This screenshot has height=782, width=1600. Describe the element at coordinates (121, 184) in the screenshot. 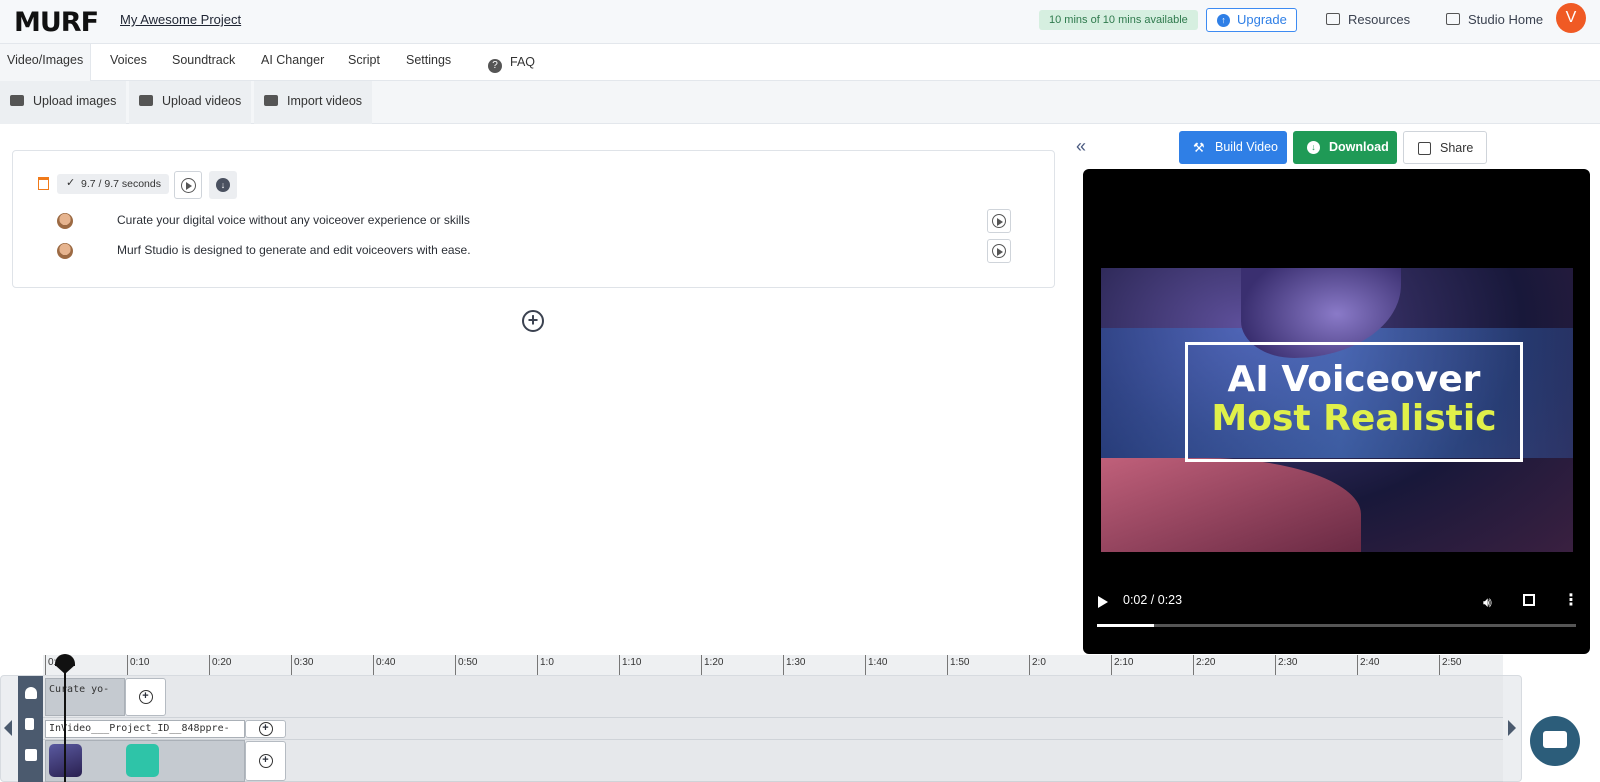

I see `duration-text: 9.7 / 9.7 seconds` at that location.